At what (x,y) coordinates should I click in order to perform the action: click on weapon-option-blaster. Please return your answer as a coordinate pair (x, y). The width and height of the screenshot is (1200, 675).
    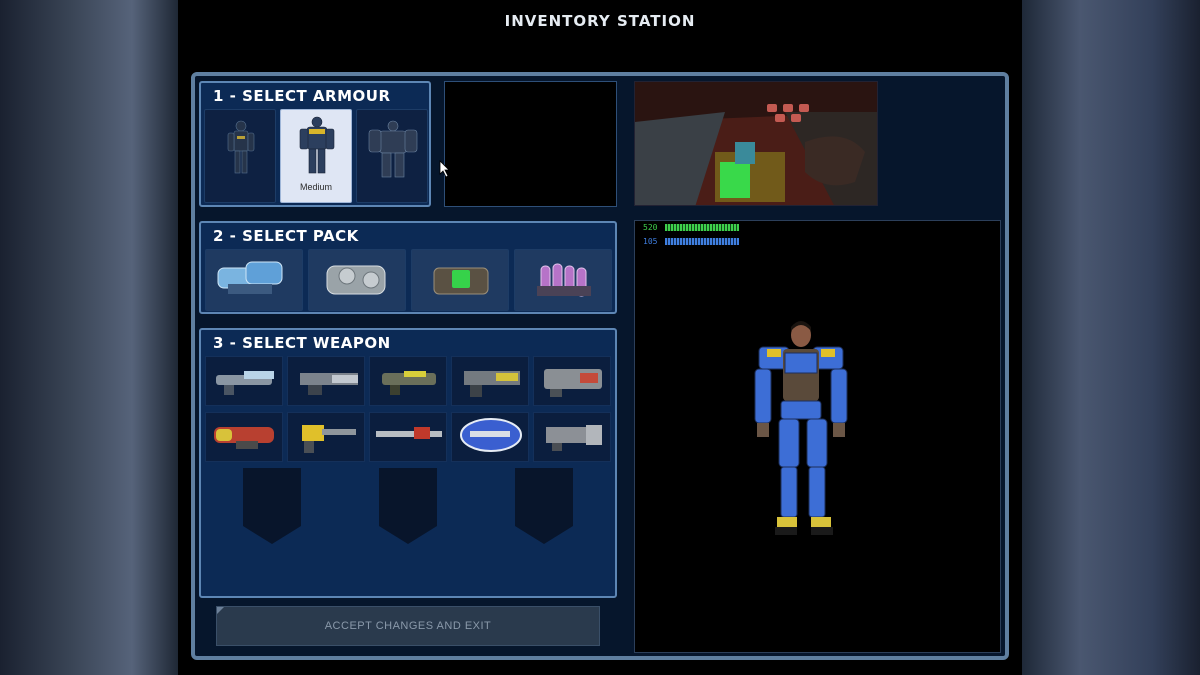
    Looking at the image, I should click on (244, 381).